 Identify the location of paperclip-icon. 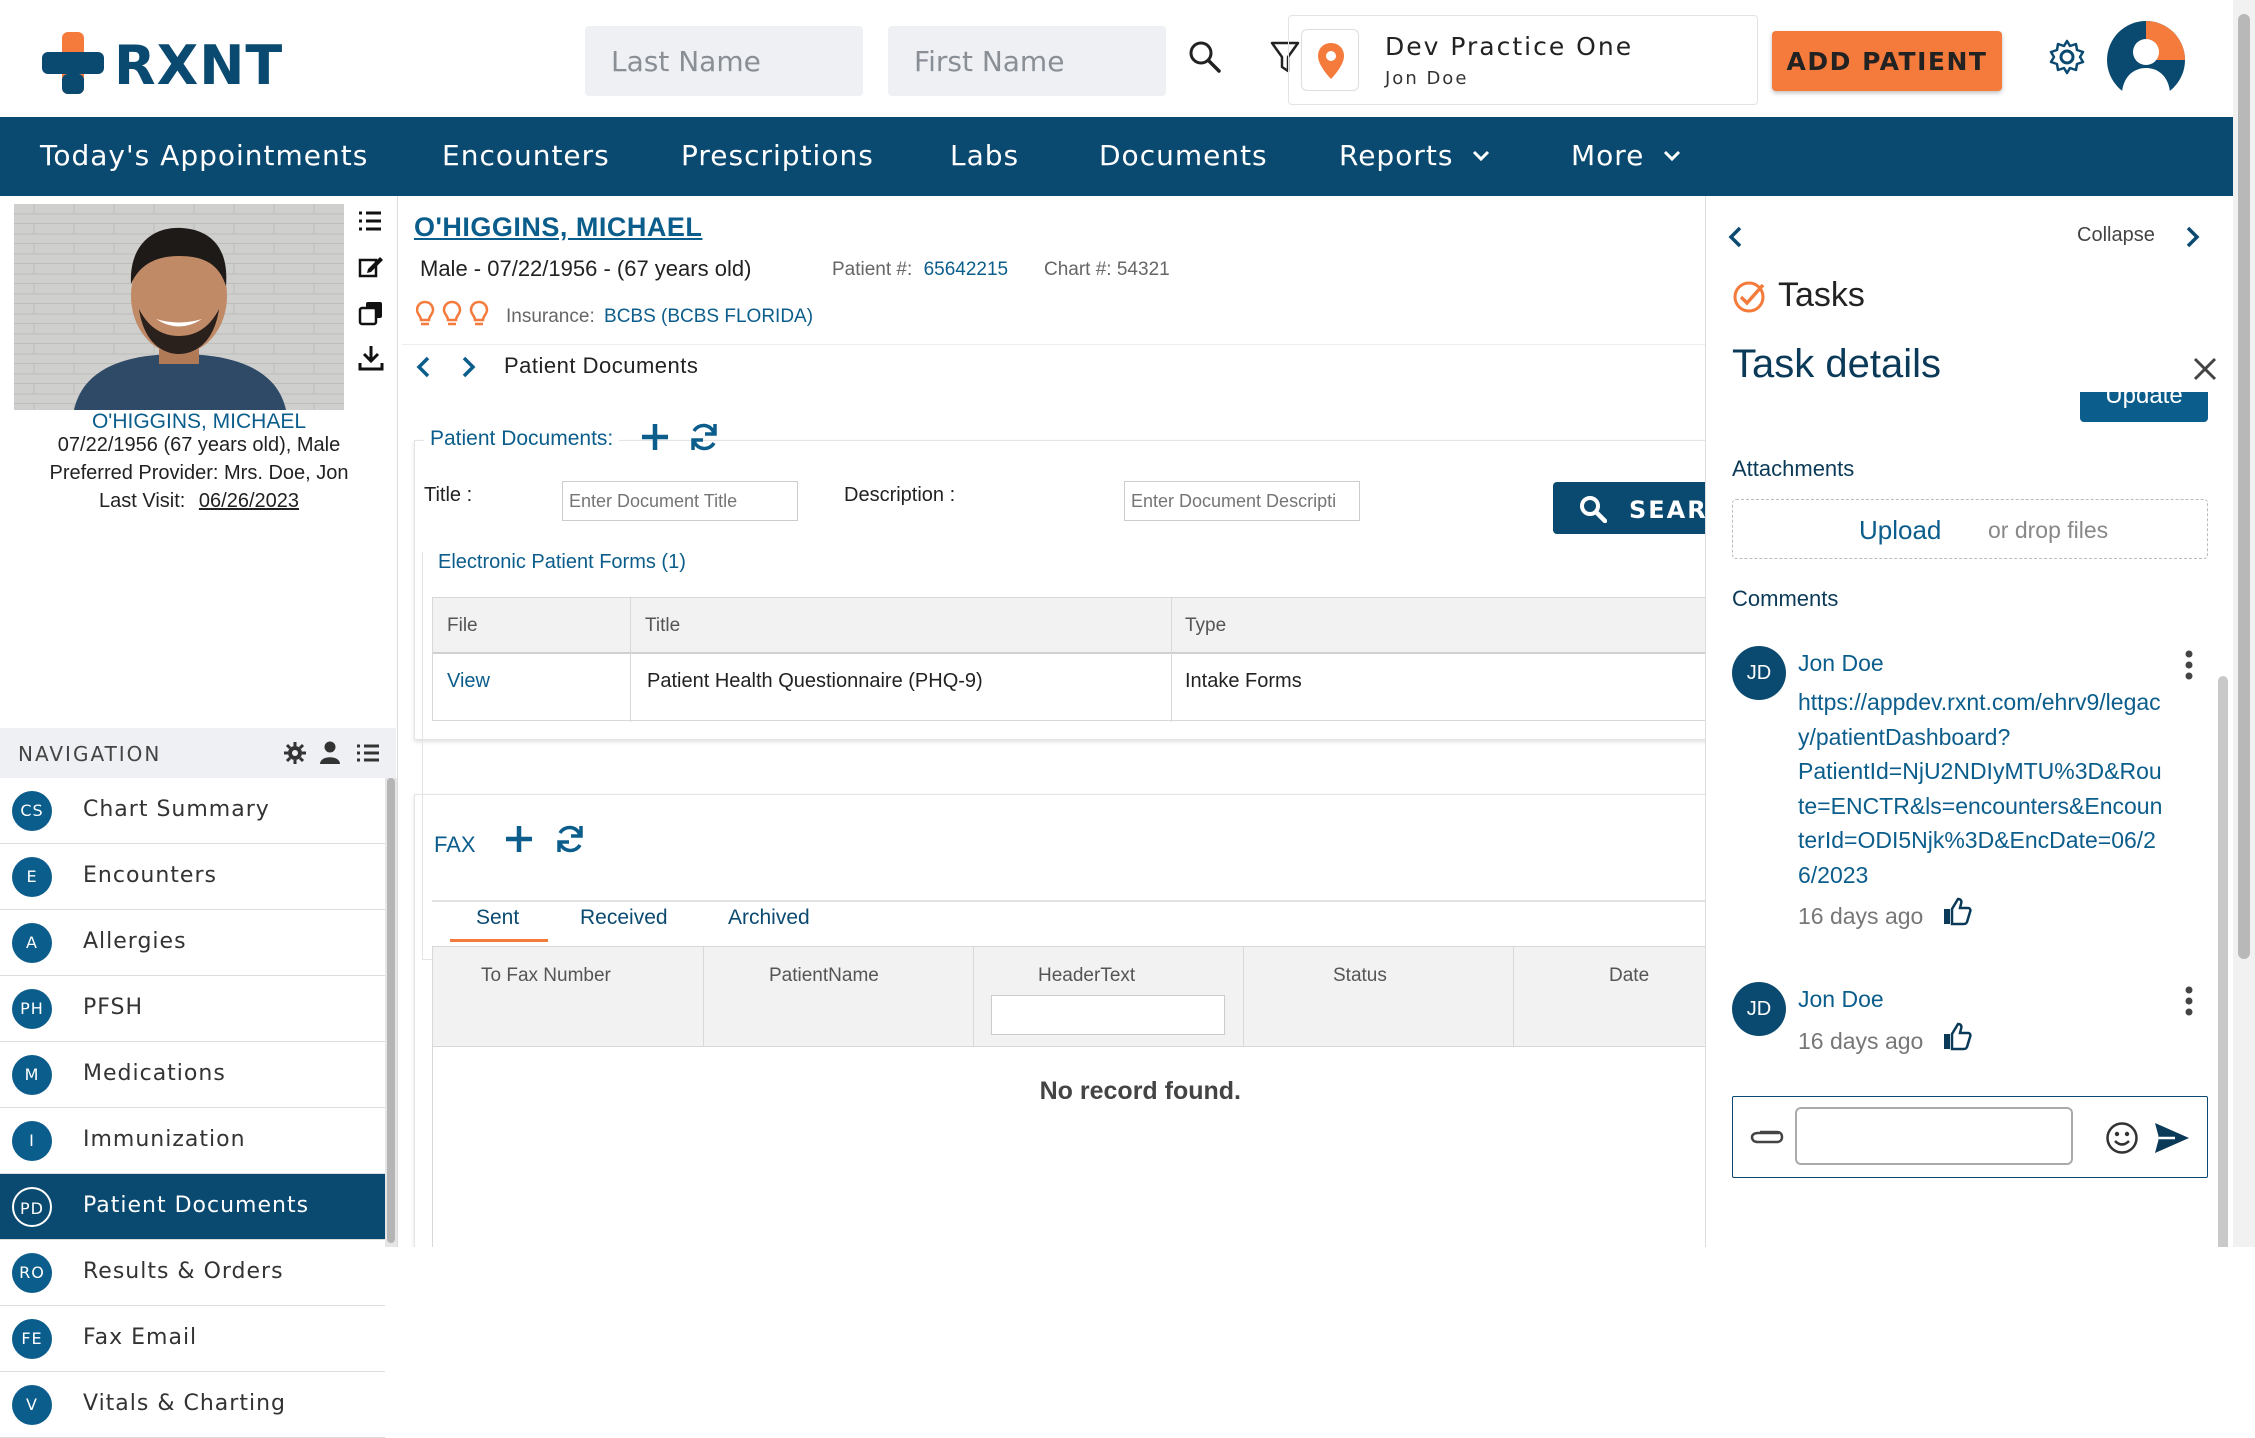
(1767, 1136).